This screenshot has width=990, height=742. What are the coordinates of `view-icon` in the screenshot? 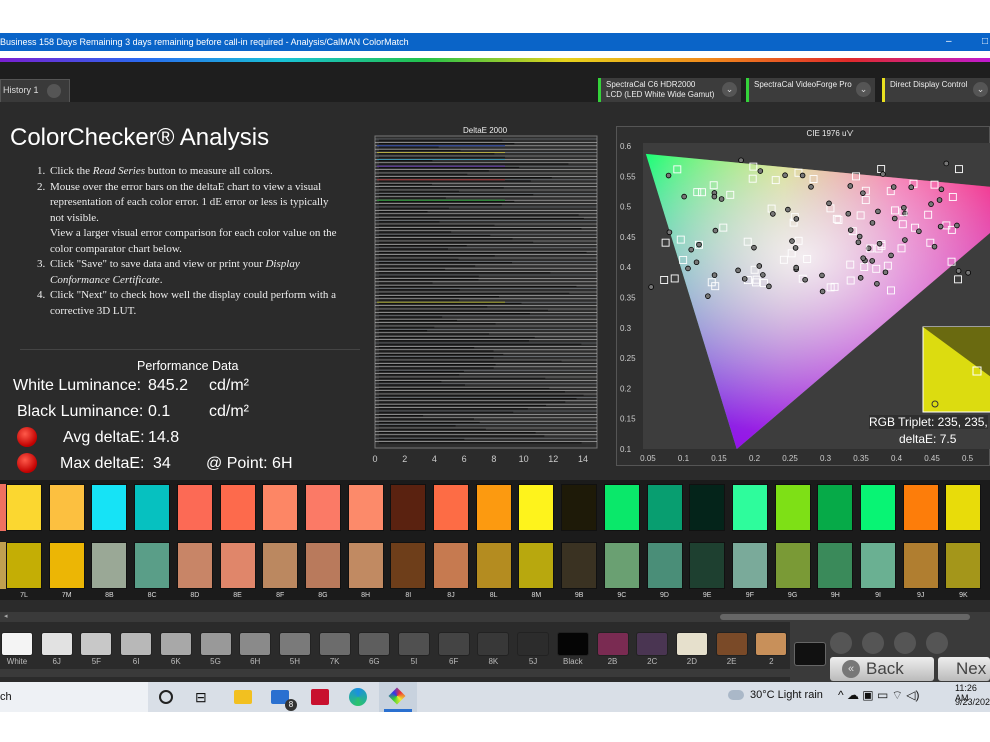 It's located at (937, 643).